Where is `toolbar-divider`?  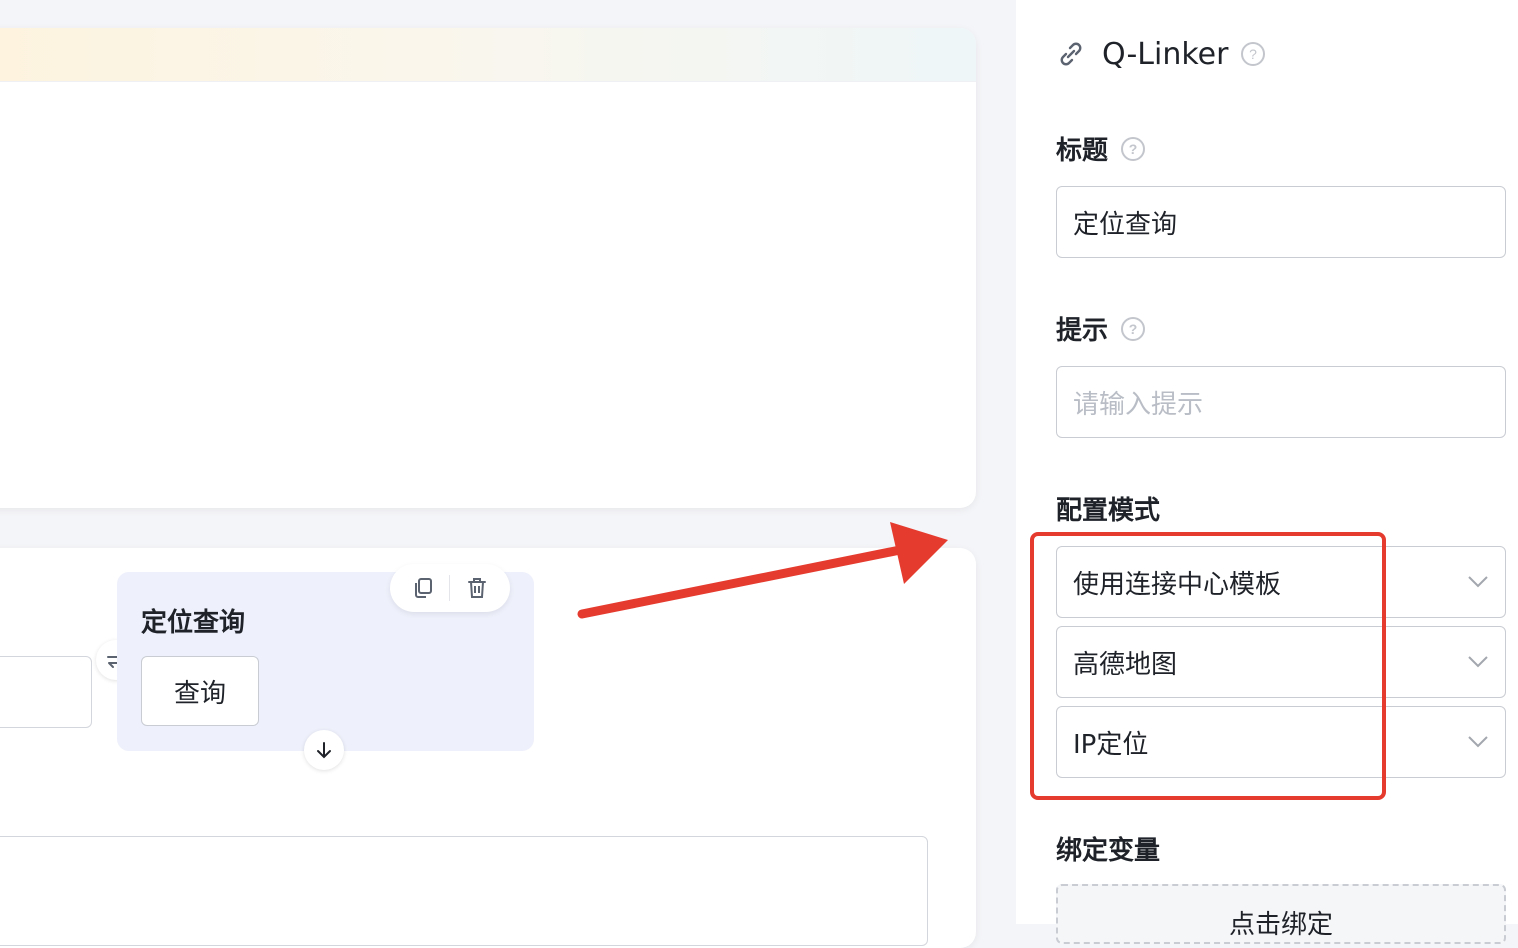
toolbar-divider is located at coordinates (450, 588).